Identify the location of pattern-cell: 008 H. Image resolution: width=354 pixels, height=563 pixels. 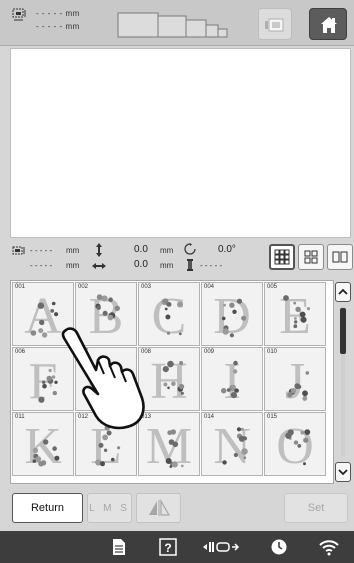
(169, 379).